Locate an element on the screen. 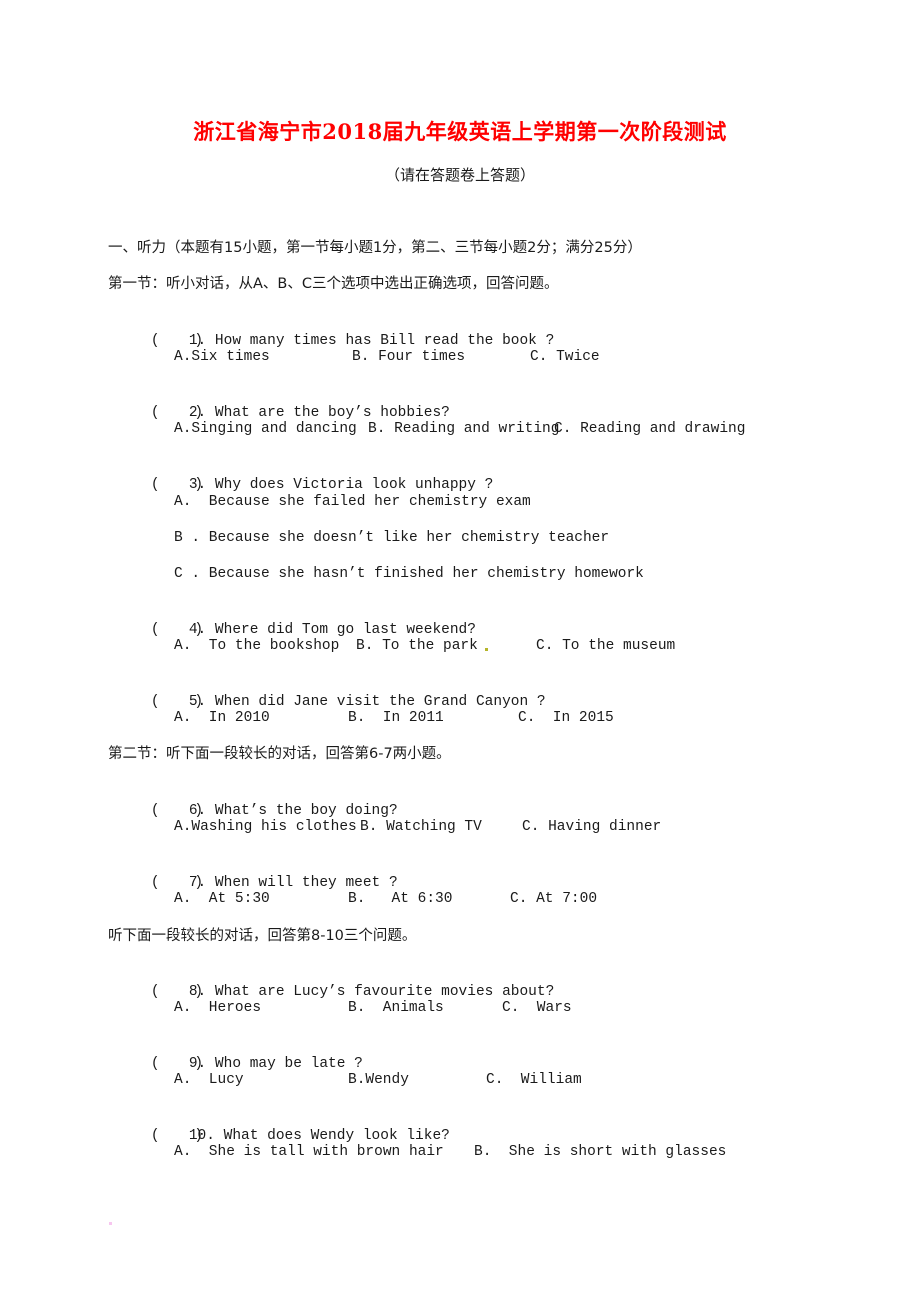  section-two-heading: 第二节：听下面一段较长的对话，回答第6-7两小题。 is located at coordinates (279, 754).